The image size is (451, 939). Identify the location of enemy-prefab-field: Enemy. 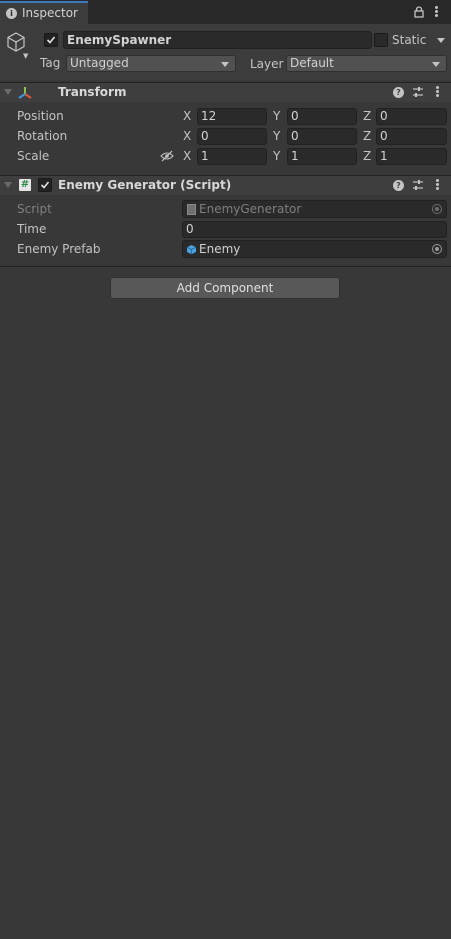
(314, 249).